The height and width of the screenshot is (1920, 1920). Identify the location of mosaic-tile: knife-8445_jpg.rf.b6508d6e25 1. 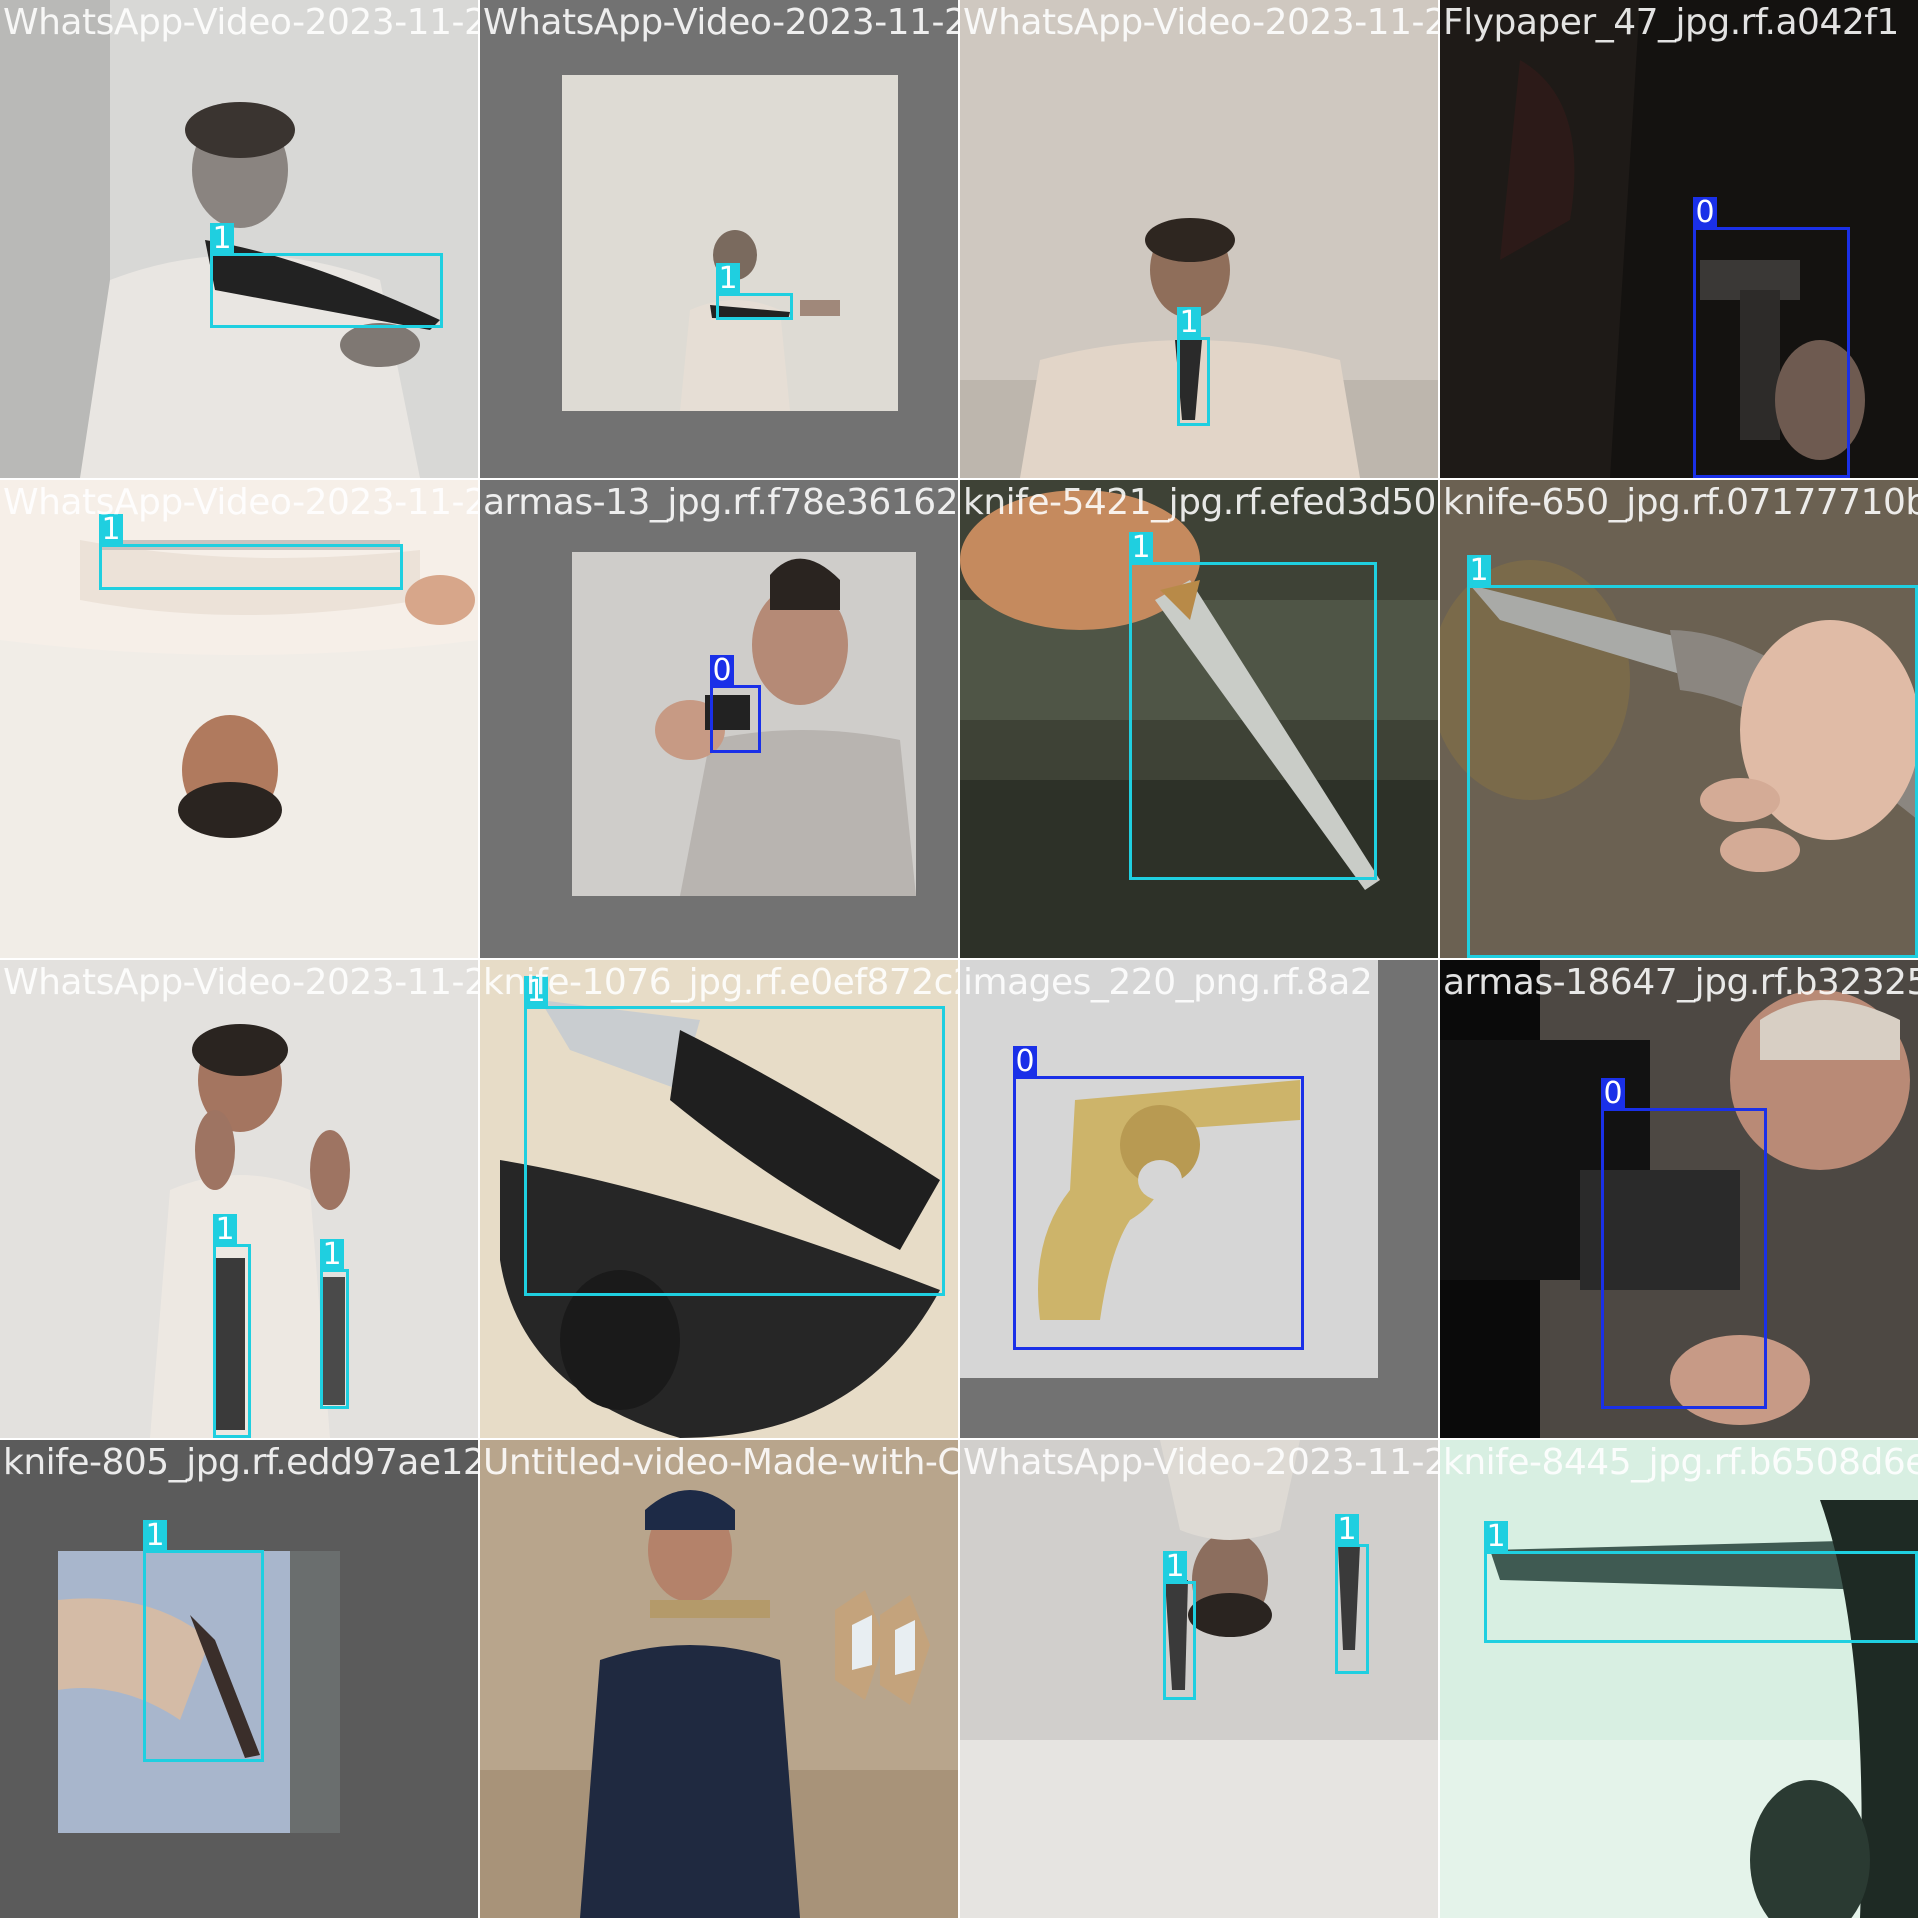
(1679, 1679).